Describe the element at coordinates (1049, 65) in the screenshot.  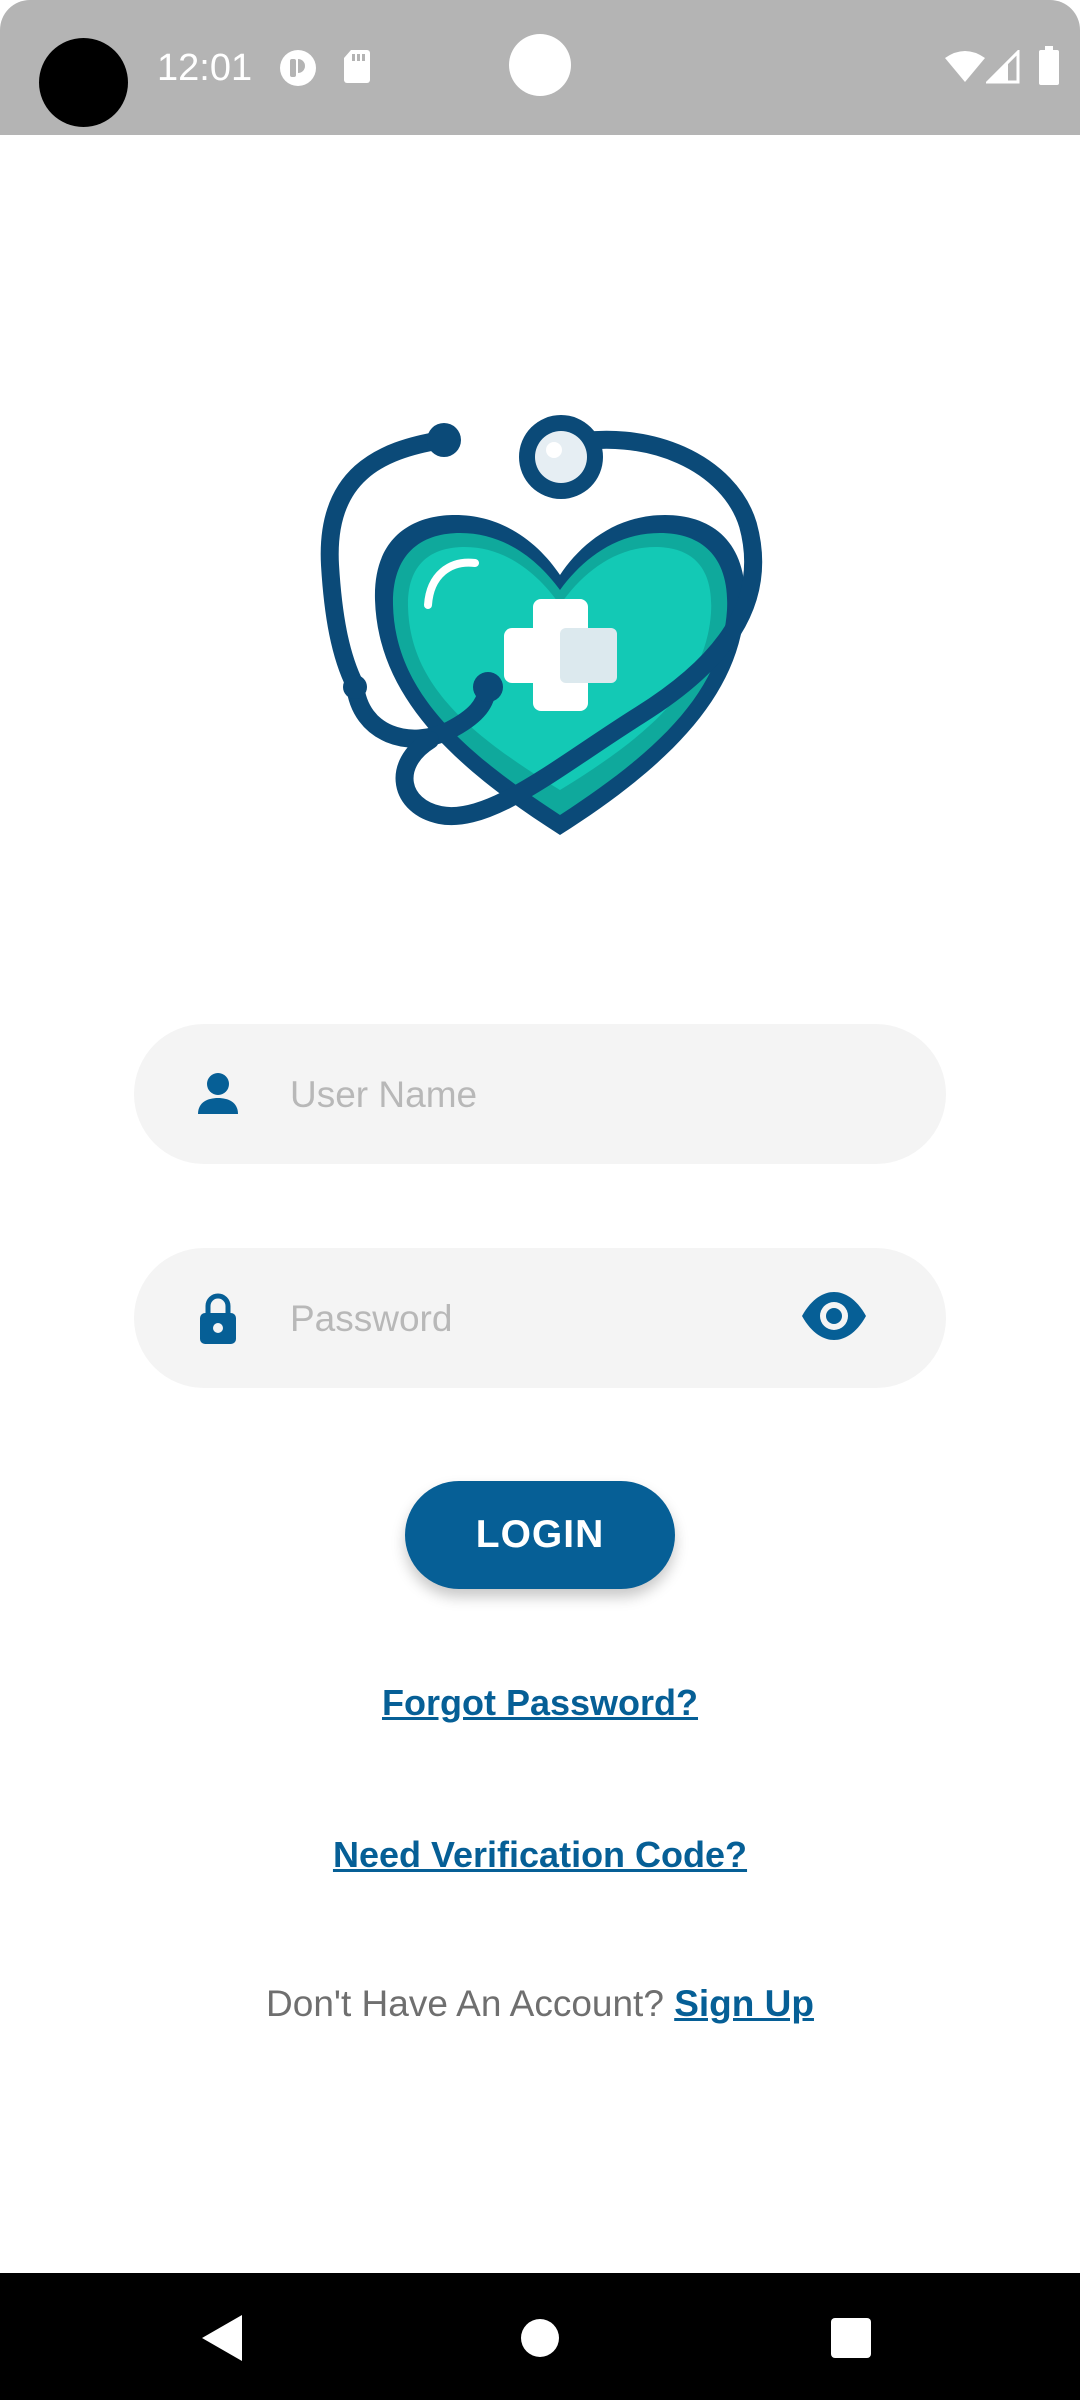
I see `battery-icon` at that location.